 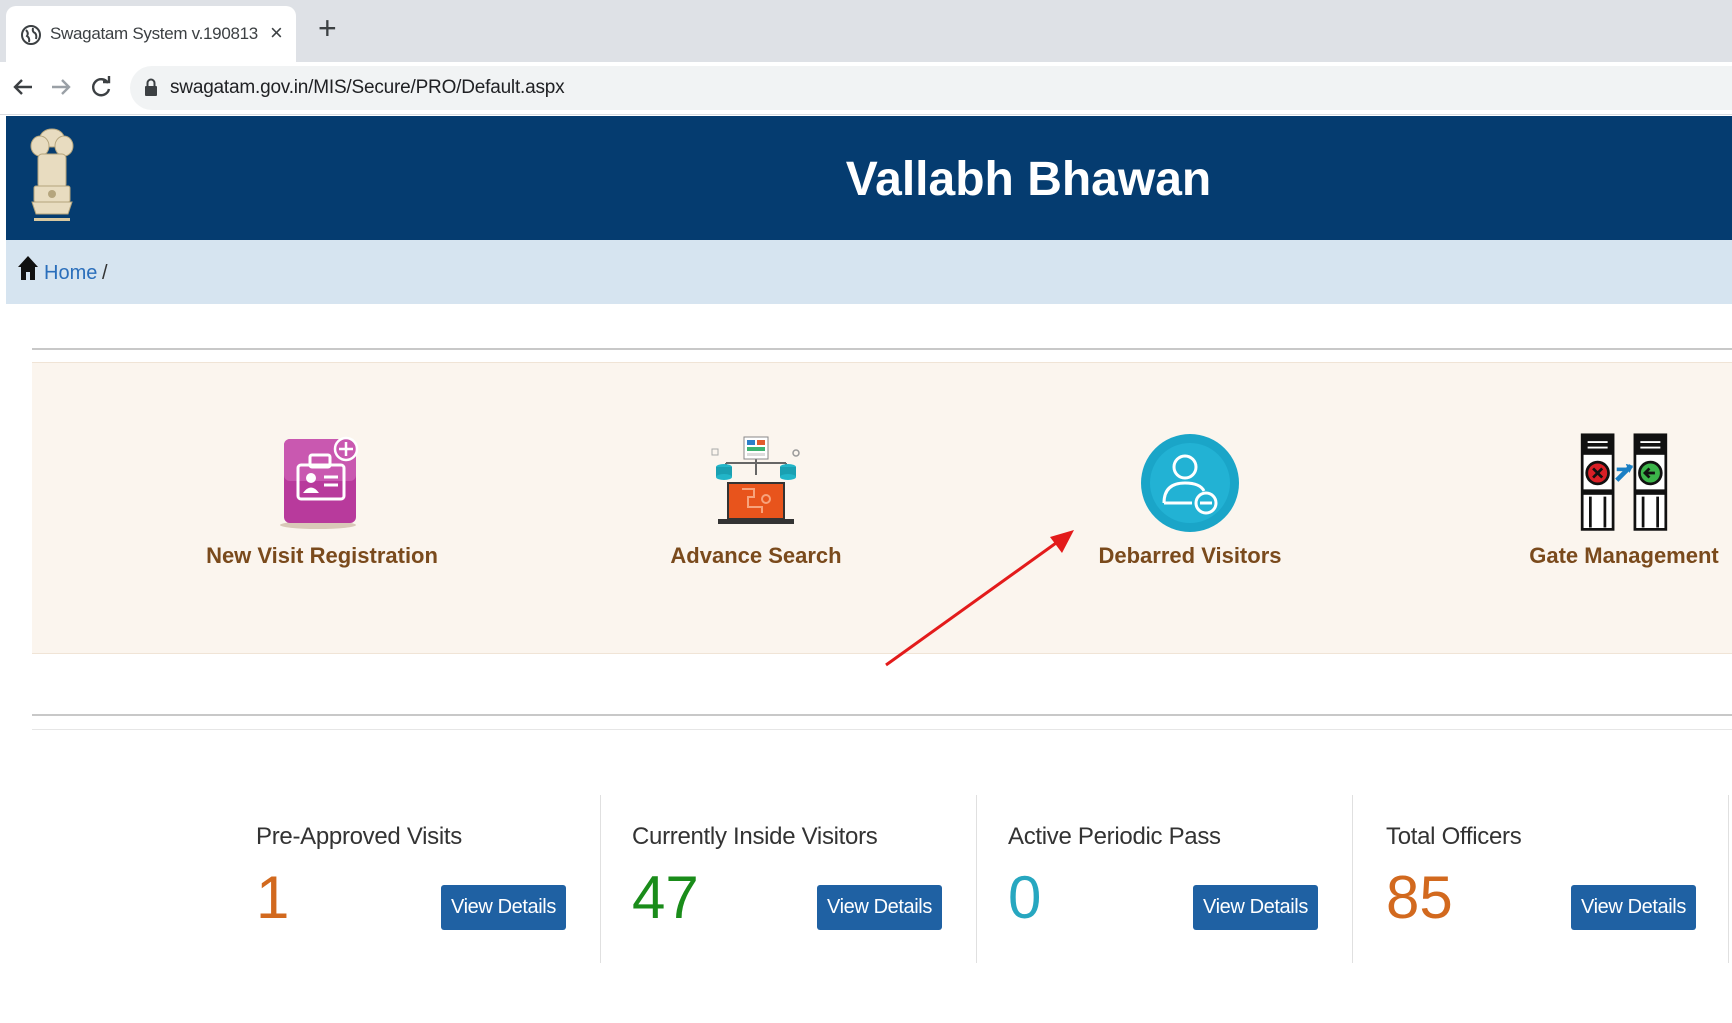 What do you see at coordinates (327, 28) in the screenshot?
I see `new-tab-icon: +` at bounding box center [327, 28].